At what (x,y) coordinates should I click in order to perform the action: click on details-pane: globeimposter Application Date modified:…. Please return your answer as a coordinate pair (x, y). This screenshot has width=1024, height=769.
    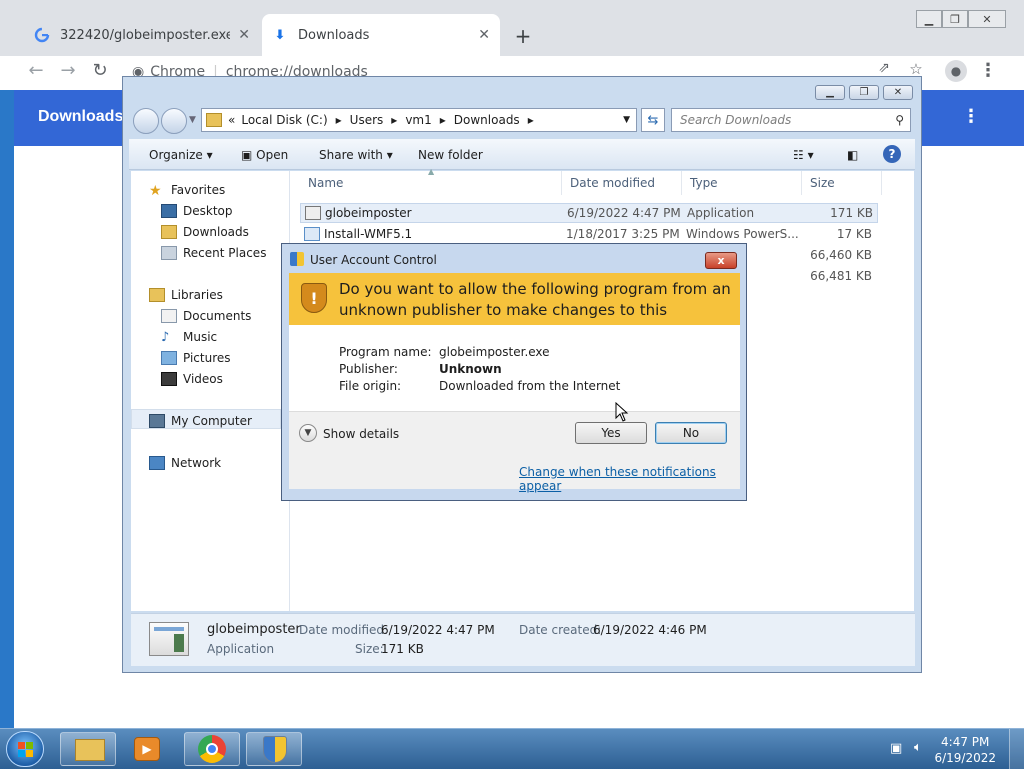
    Looking at the image, I should click on (523, 639).